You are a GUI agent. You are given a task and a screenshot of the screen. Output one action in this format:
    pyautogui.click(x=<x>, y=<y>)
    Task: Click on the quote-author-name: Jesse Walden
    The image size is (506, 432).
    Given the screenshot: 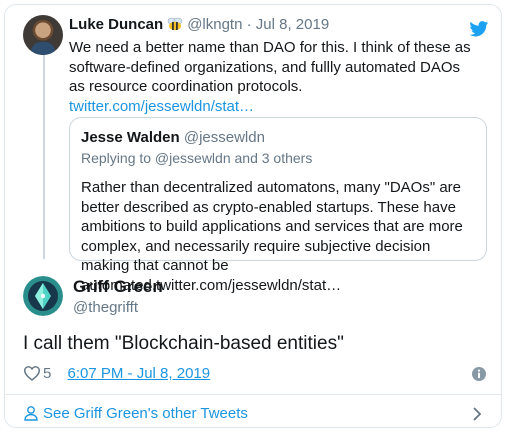 What is the action you would take?
    pyautogui.click(x=130, y=137)
    